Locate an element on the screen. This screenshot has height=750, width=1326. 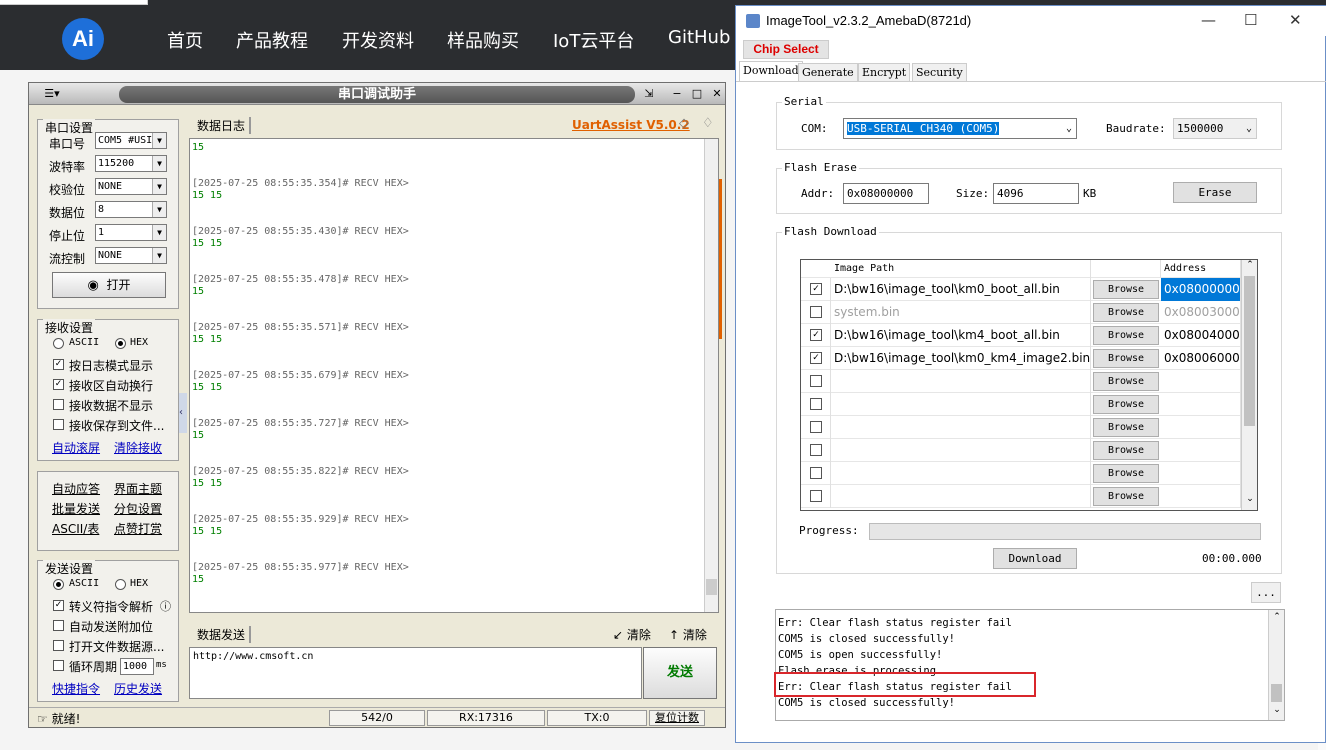
tab-download: Download is located at coordinates (771, 71).